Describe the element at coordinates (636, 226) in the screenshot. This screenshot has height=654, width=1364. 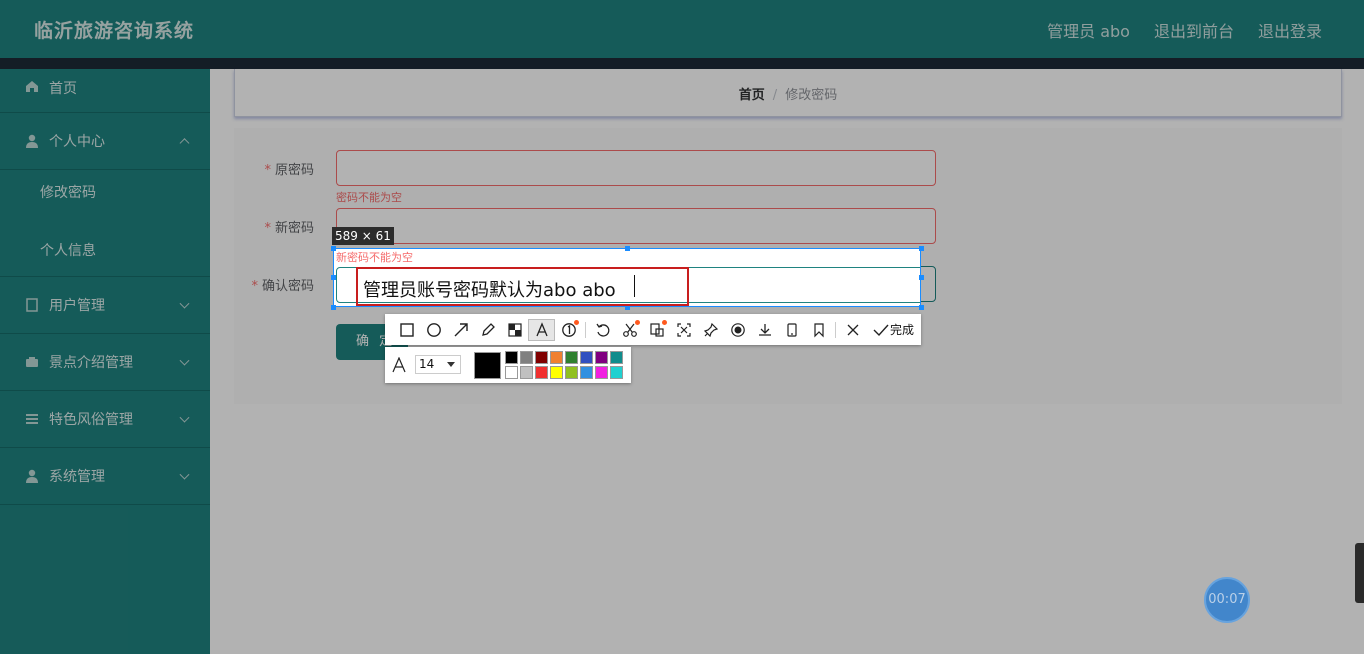
I see `new-password-input` at that location.